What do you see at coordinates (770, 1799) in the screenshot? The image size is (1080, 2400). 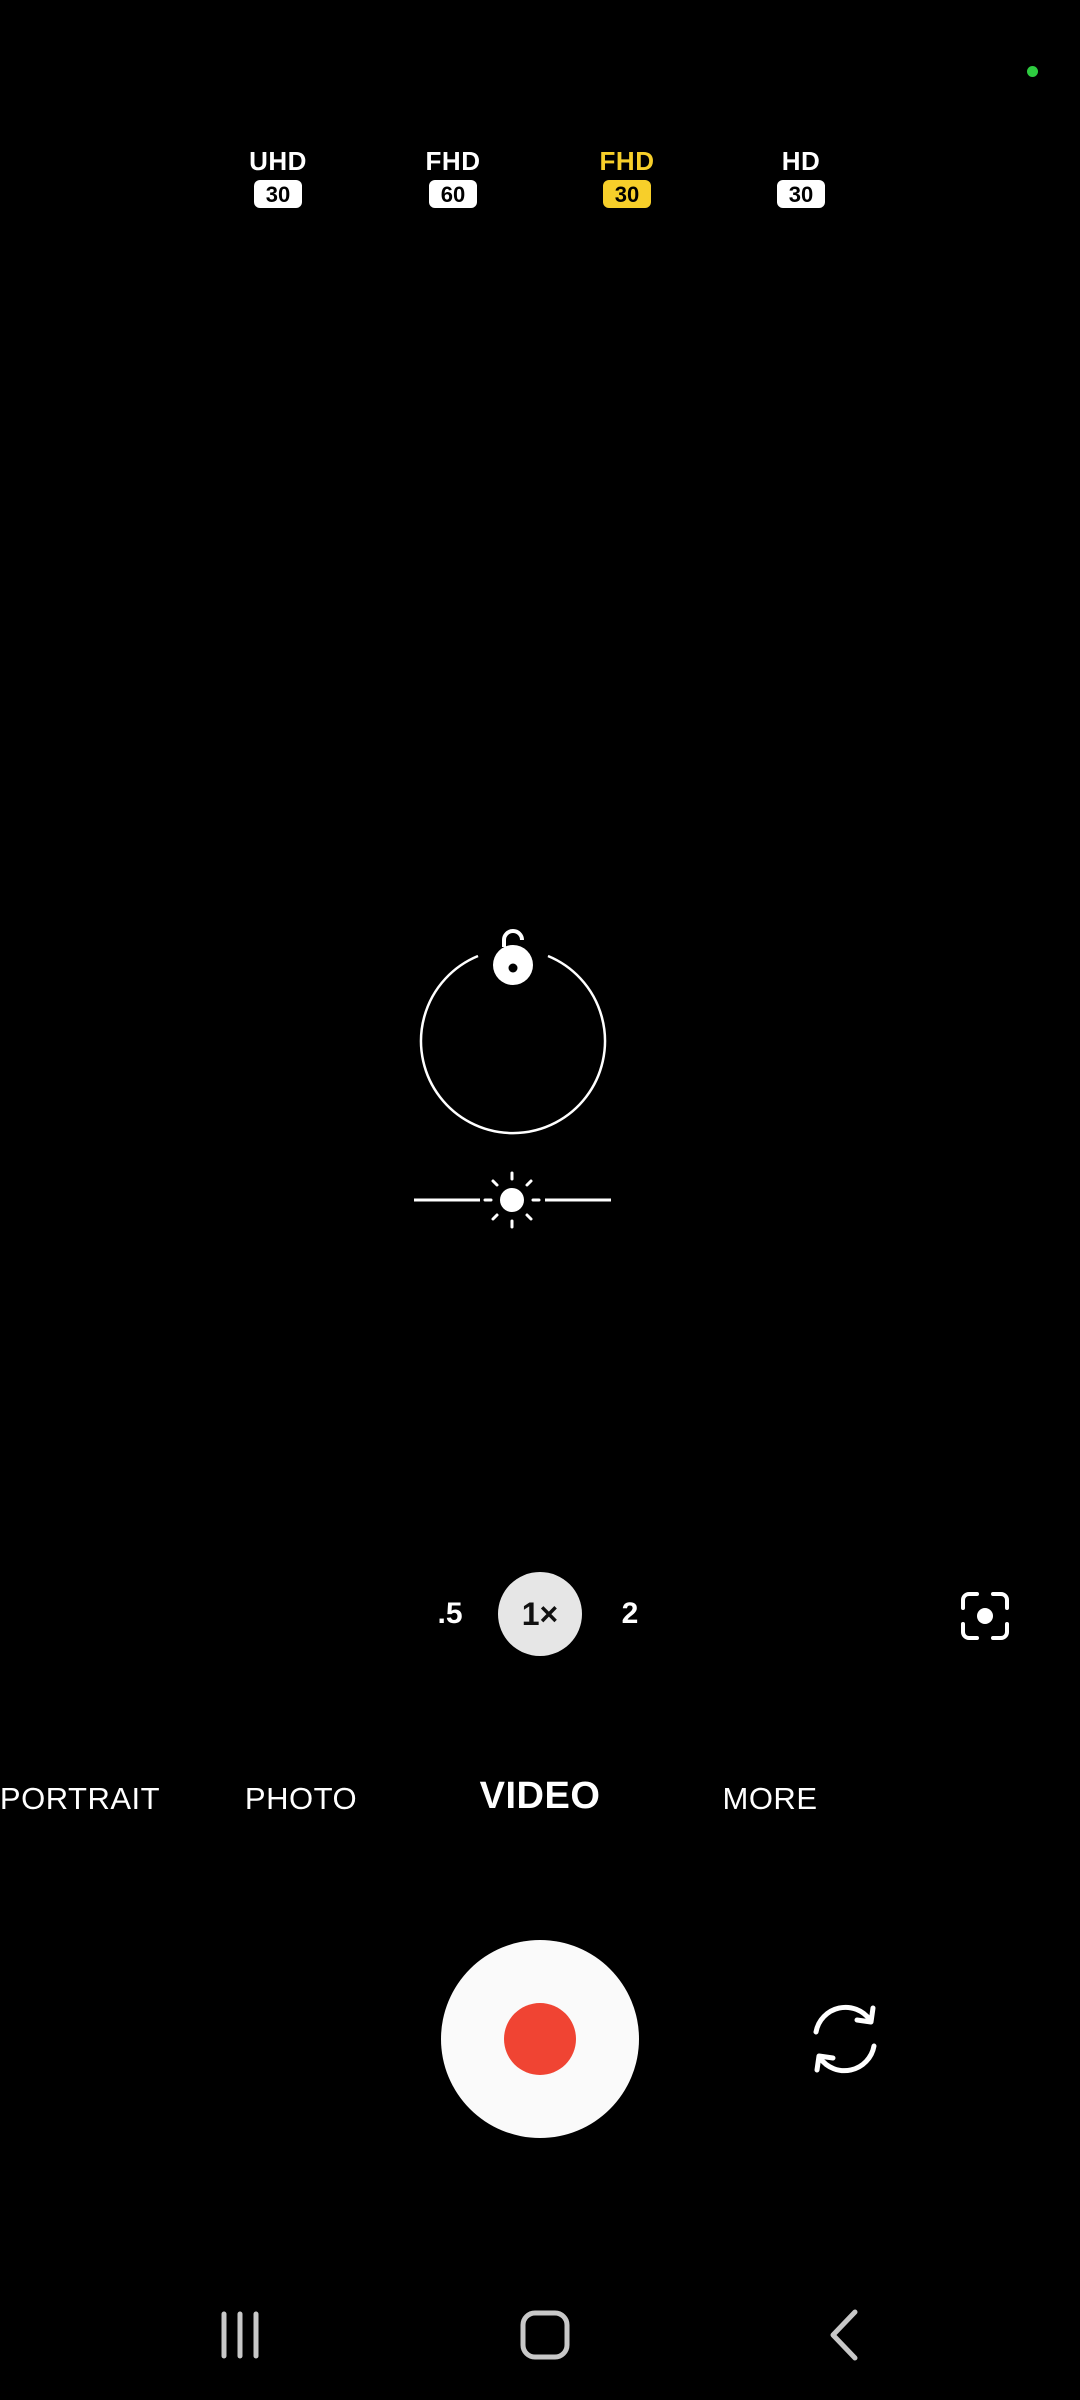 I see `mode-more: MORE` at bounding box center [770, 1799].